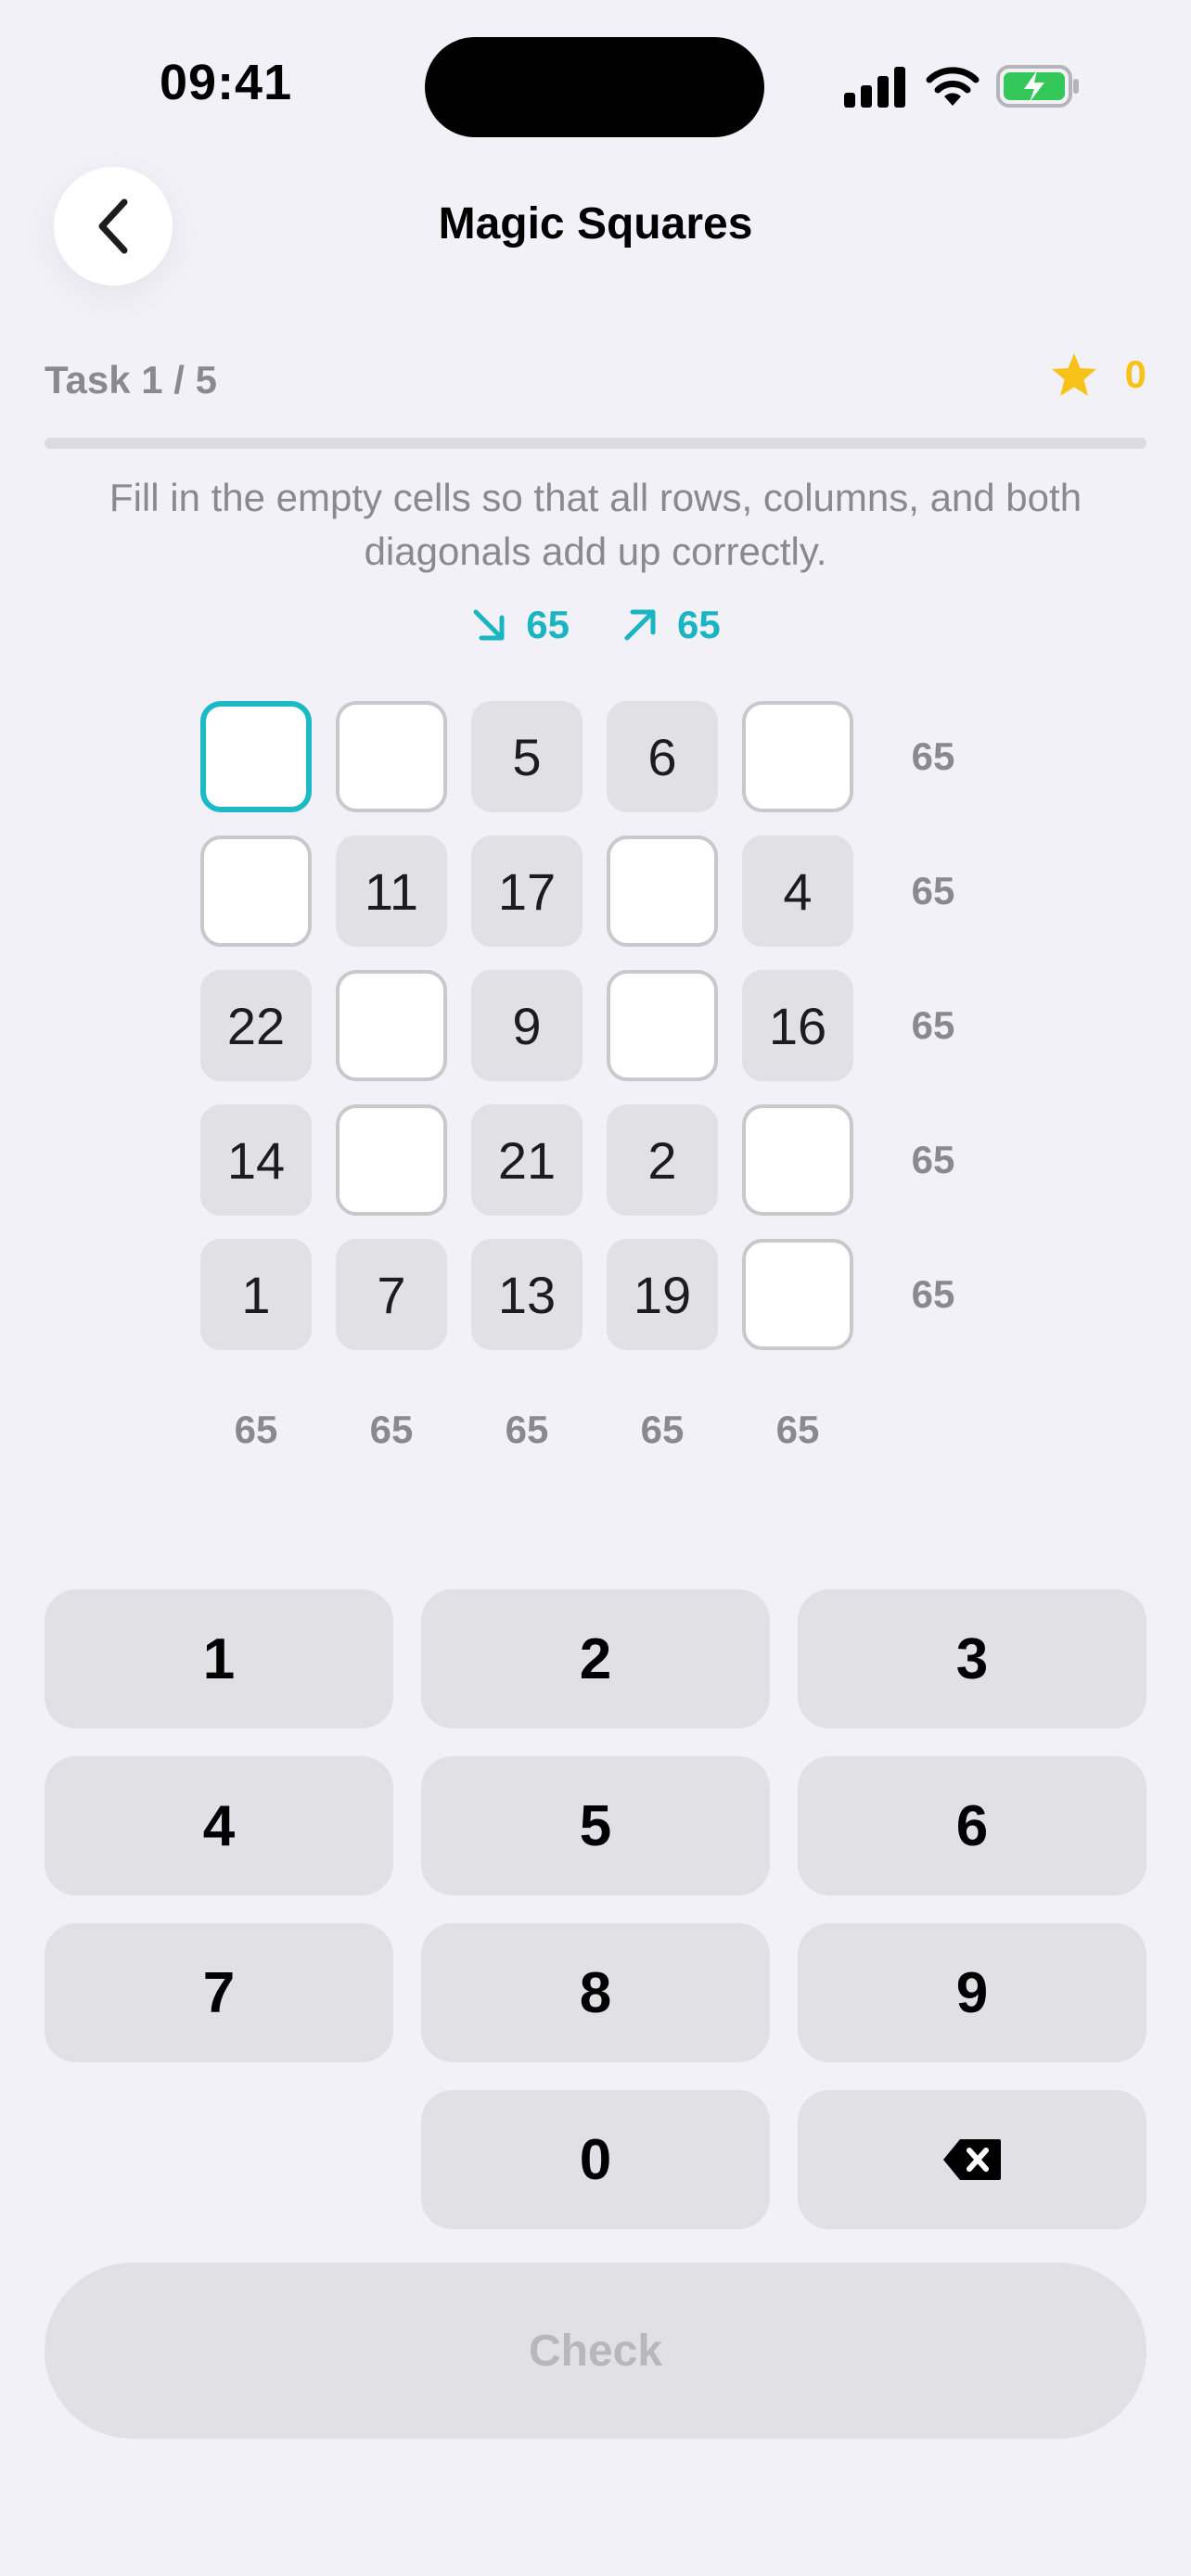 This screenshot has width=1191, height=2576. Describe the element at coordinates (219, 1993) in the screenshot. I see `key-7: 7` at that location.